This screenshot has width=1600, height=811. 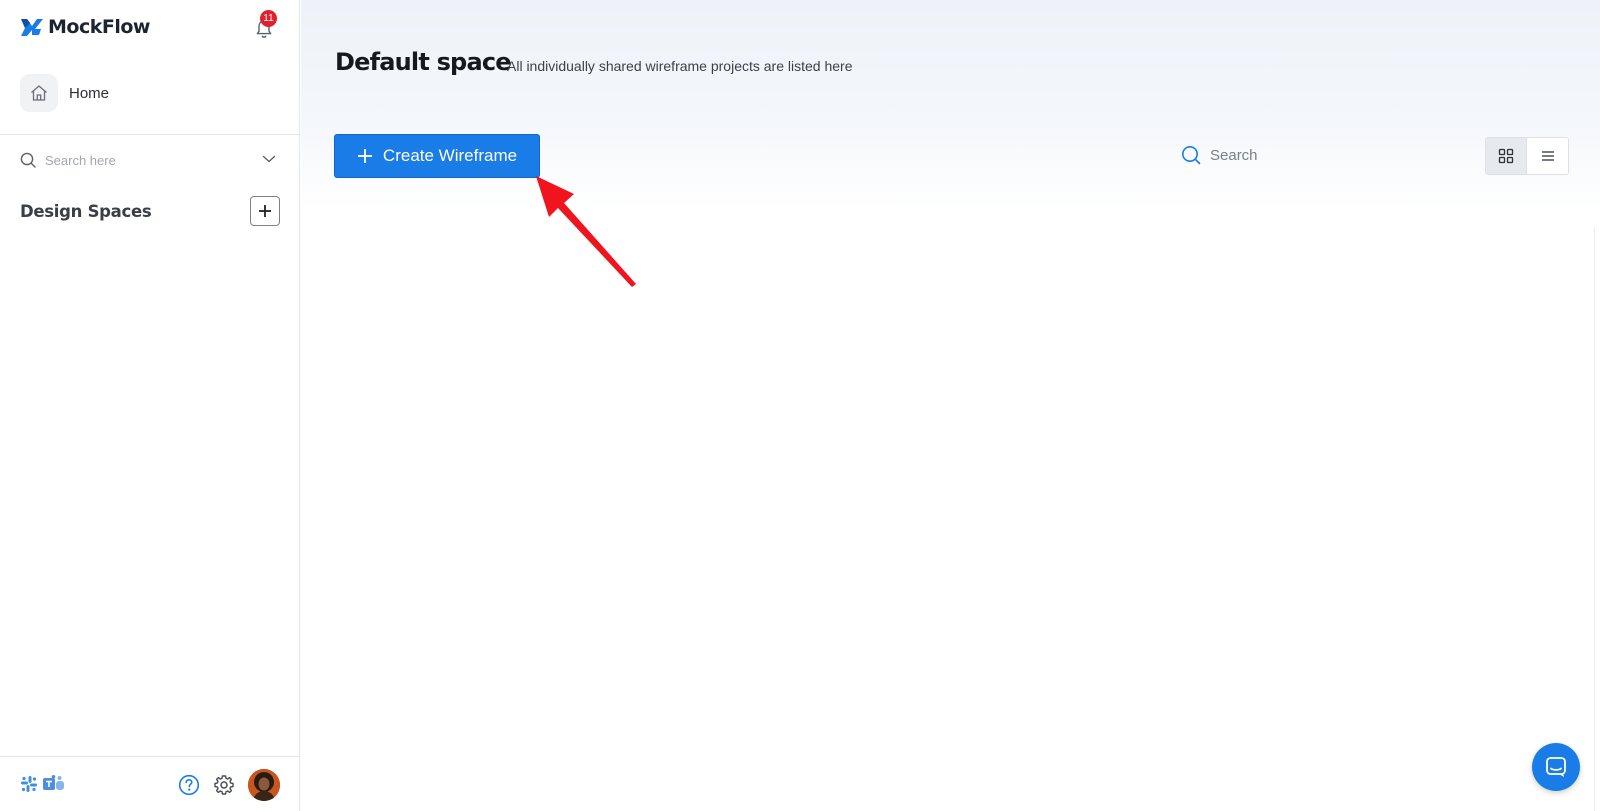 What do you see at coordinates (150, 134) in the screenshot?
I see `sidebar-divider` at bounding box center [150, 134].